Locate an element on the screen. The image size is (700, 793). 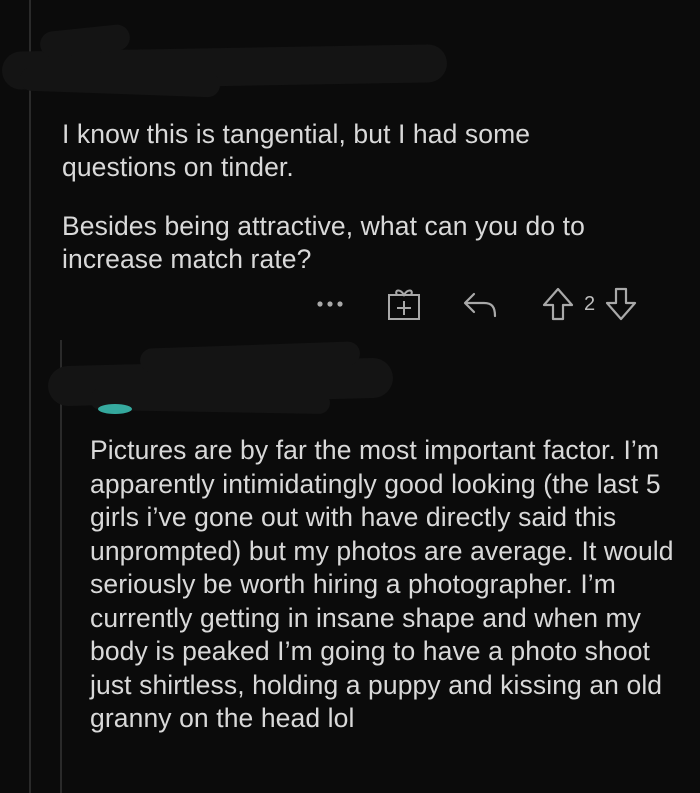
avatar is located at coordinates (115, 409).